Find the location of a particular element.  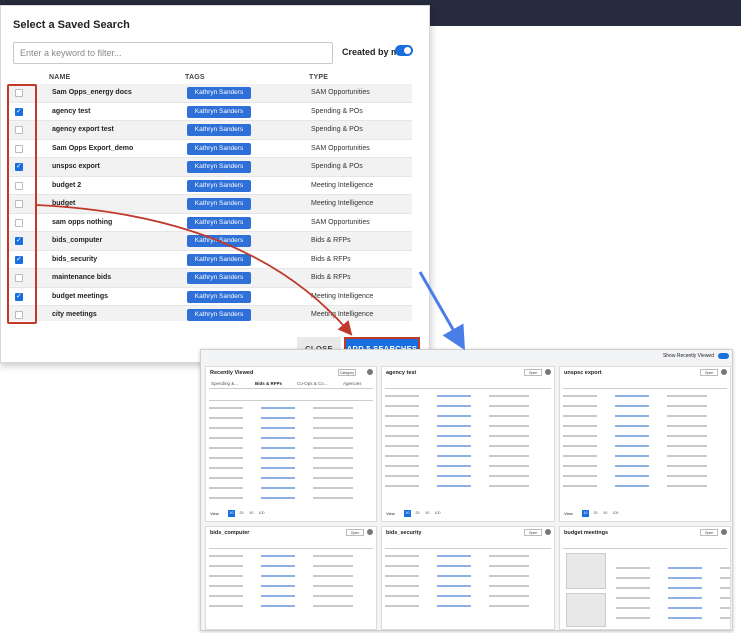

annotation-arrows is located at coordinates (250, 277).